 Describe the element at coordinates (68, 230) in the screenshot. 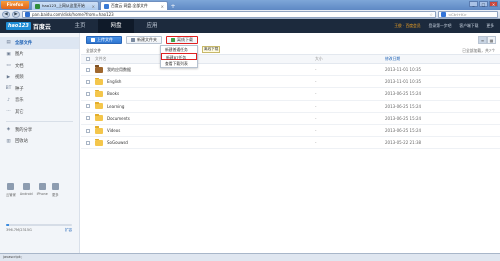

I see `expand-quota-link: 扩容` at that location.